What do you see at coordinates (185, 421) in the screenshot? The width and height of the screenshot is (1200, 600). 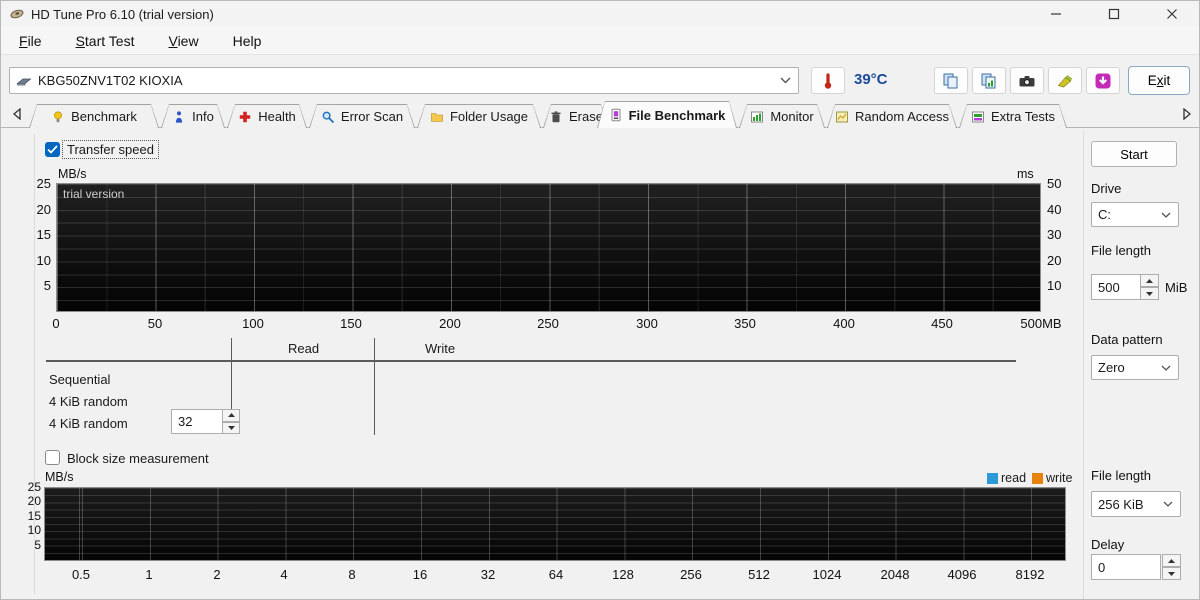 I see `queue-depth-value: 32` at bounding box center [185, 421].